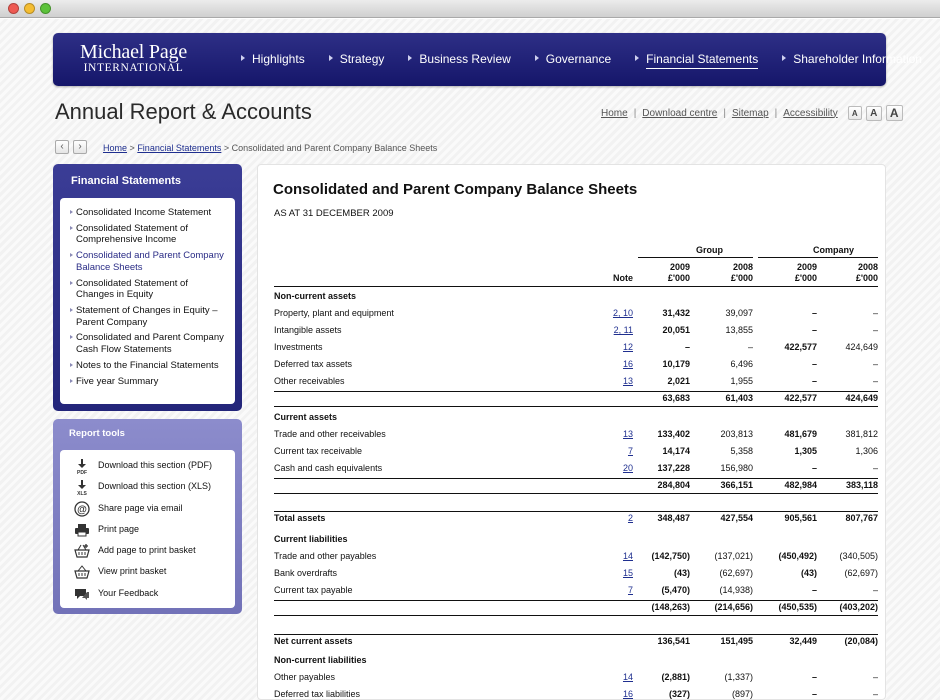 The height and width of the screenshot is (700, 940). What do you see at coordinates (613, 518) in the screenshot?
I see `note-link: 2` at bounding box center [613, 518].